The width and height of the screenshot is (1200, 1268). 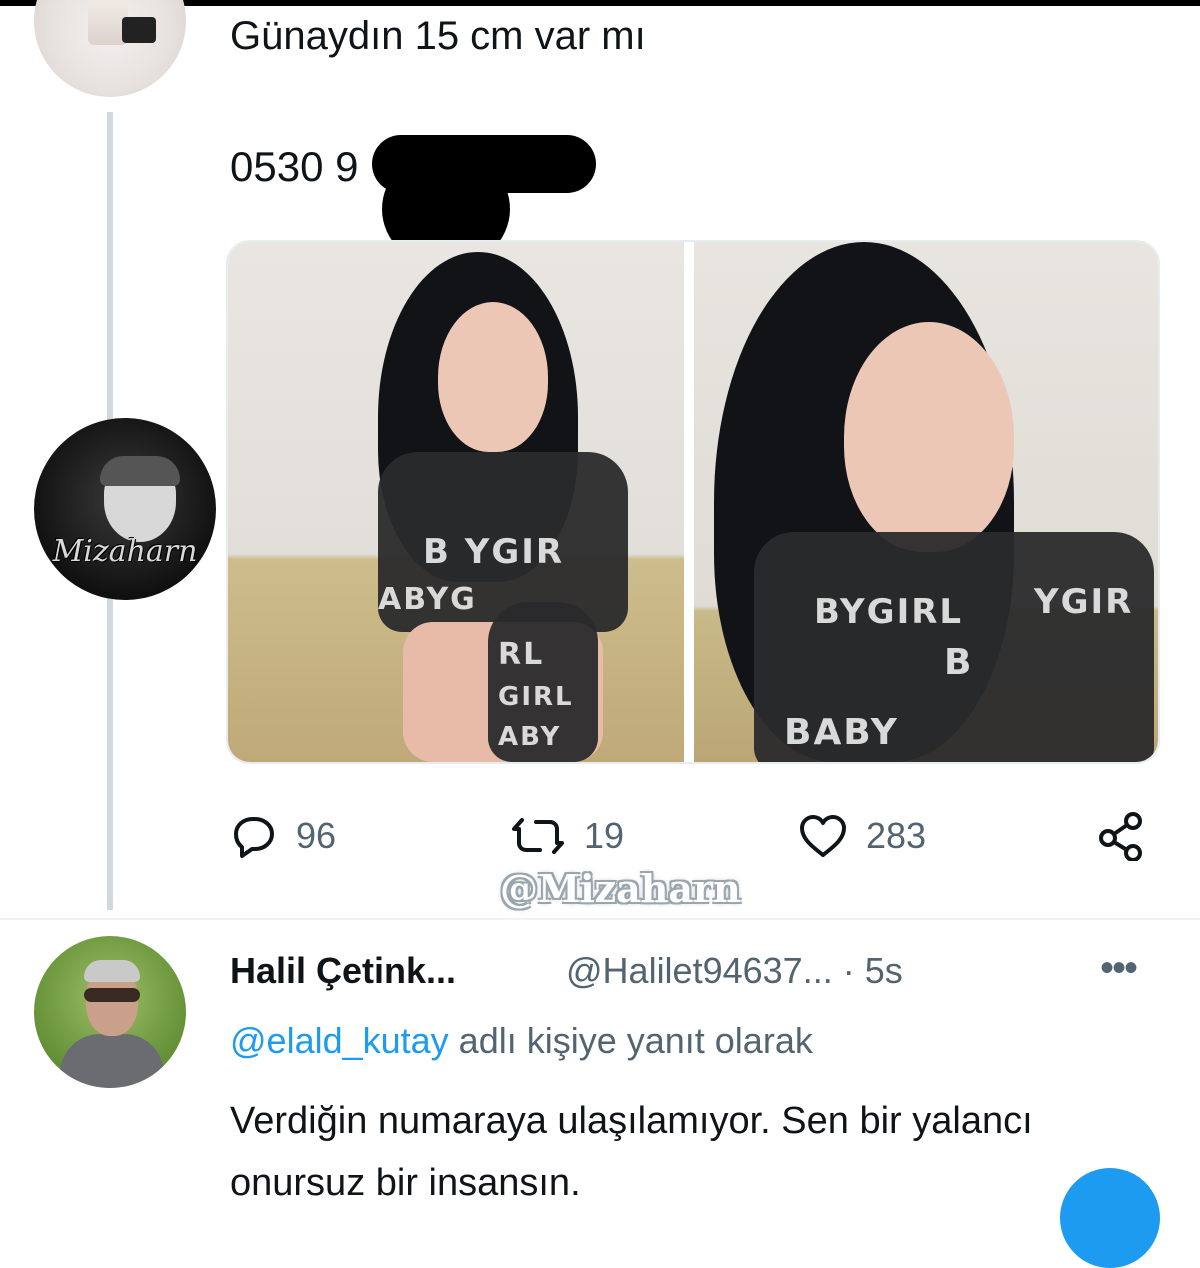 I want to click on watermark-logo-avatar: Mizaharn, so click(x=125, y=509).